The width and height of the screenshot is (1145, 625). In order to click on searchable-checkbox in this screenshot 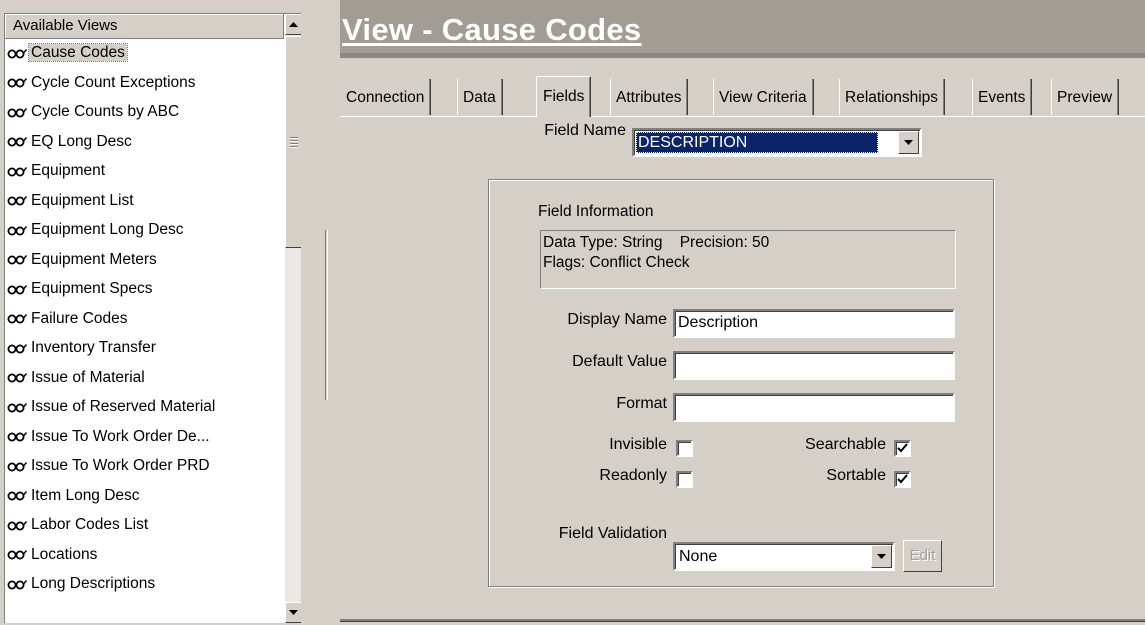, I will do `click(902, 448)`.